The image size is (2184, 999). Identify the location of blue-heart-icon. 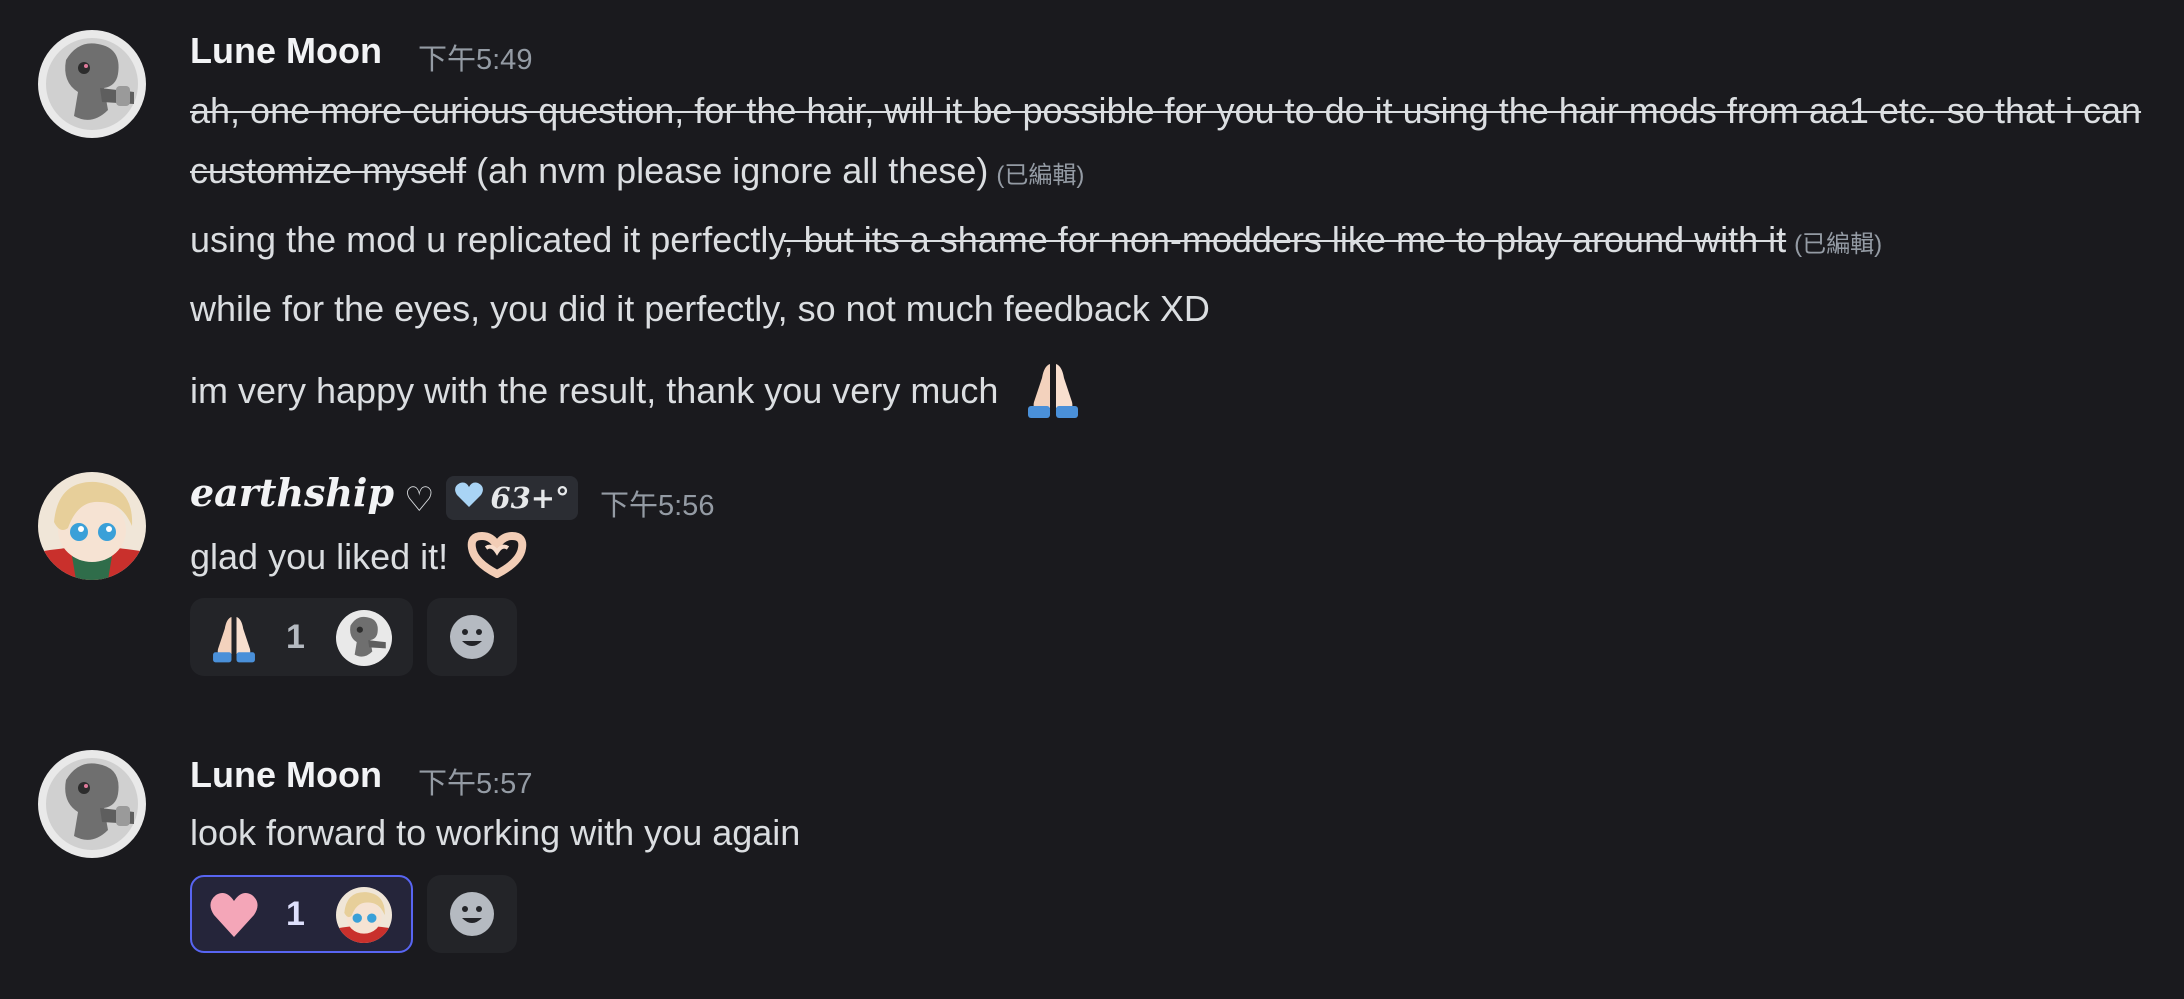
(469, 498).